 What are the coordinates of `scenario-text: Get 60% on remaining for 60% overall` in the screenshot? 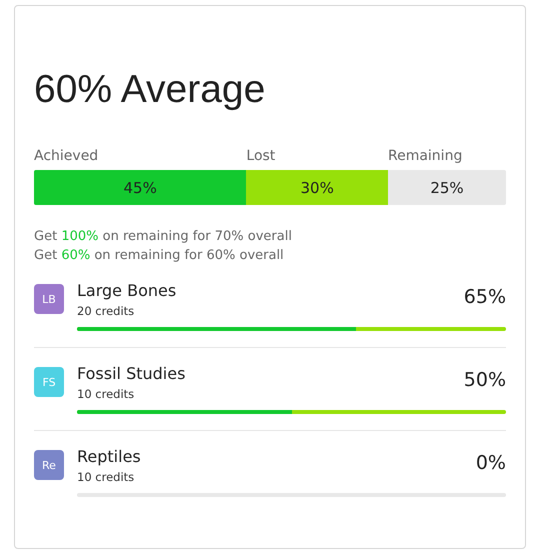 It's located at (159, 256).